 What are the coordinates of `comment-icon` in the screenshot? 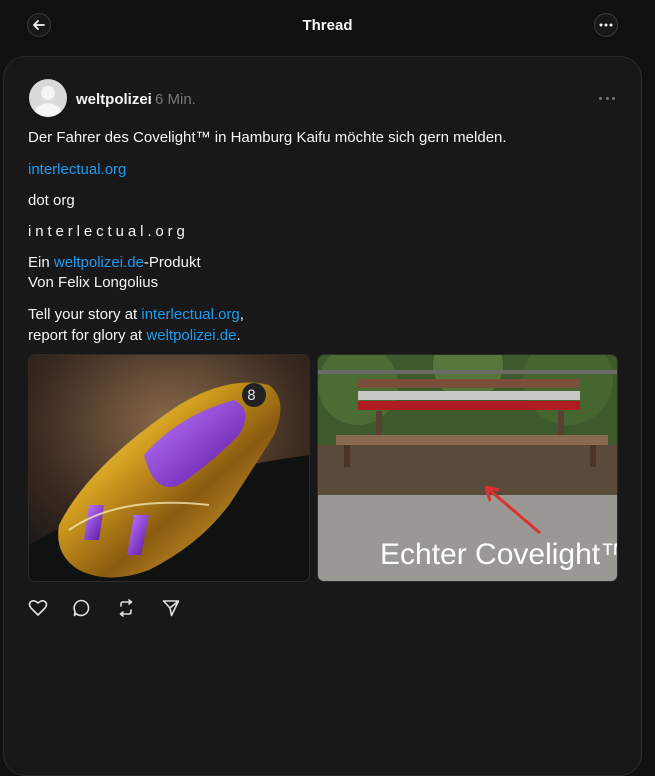 It's located at (81, 608).